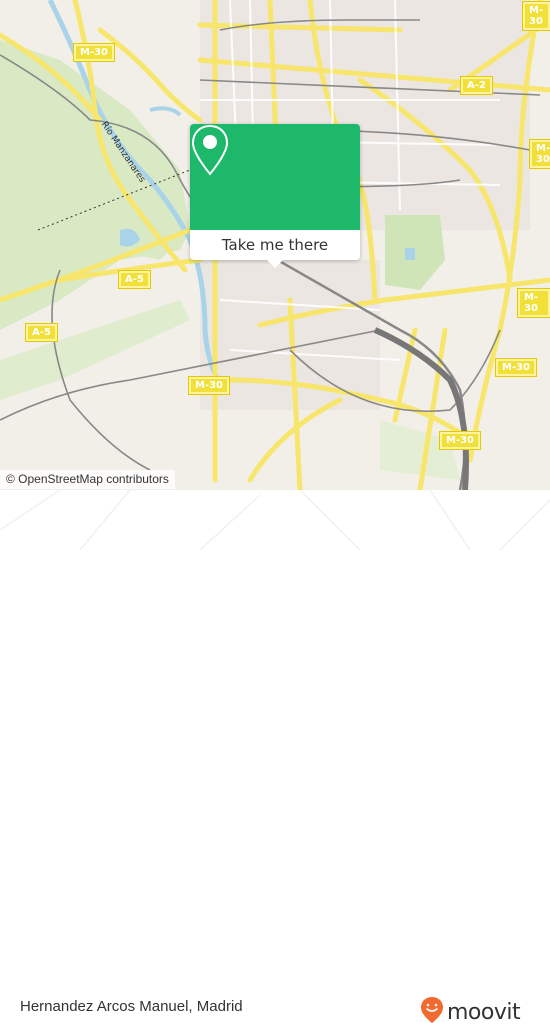 The image size is (550, 1029). Describe the element at coordinates (432, 1012) in the screenshot. I see `moovit-smile-pin-icon` at that location.